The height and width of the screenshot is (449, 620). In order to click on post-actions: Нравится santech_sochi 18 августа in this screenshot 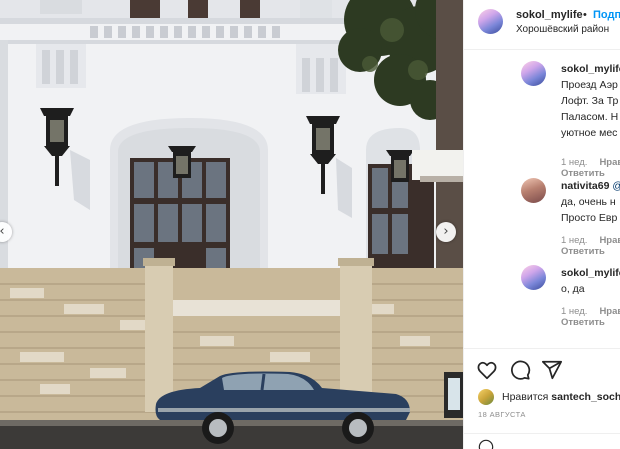, I will do `click(542, 398)`.